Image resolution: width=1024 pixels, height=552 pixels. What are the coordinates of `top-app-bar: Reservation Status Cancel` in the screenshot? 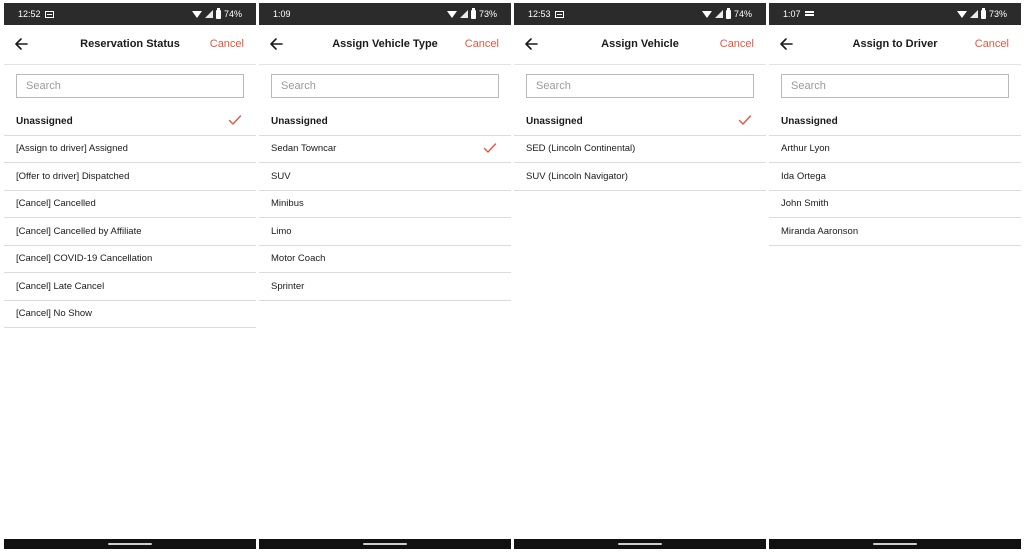 It's located at (130, 45).